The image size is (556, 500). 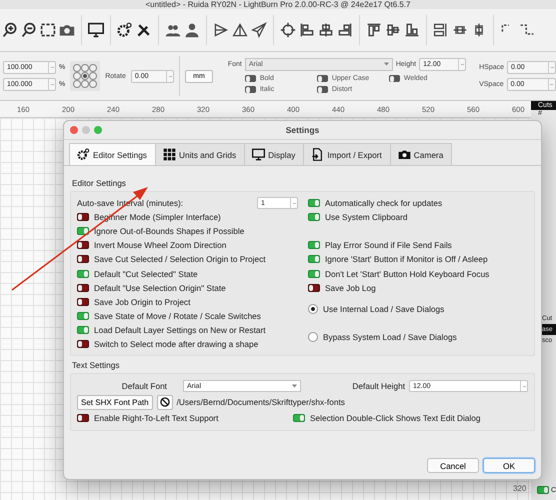 I want to click on setting-label: Default "Cut Selected" State, so click(x=146, y=273).